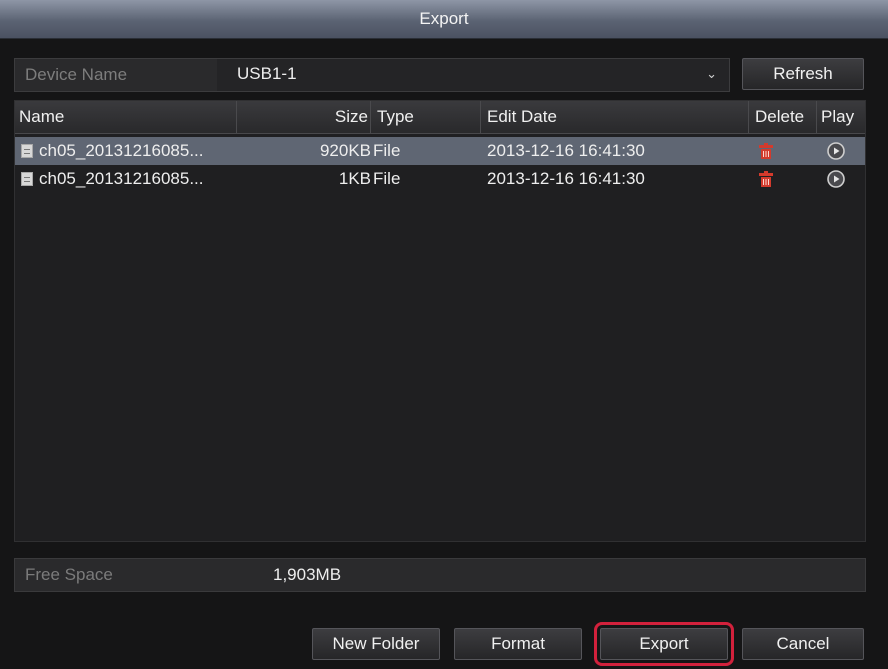  Describe the element at coordinates (76, 74) in the screenshot. I see `device-name-label: Device Name` at that location.